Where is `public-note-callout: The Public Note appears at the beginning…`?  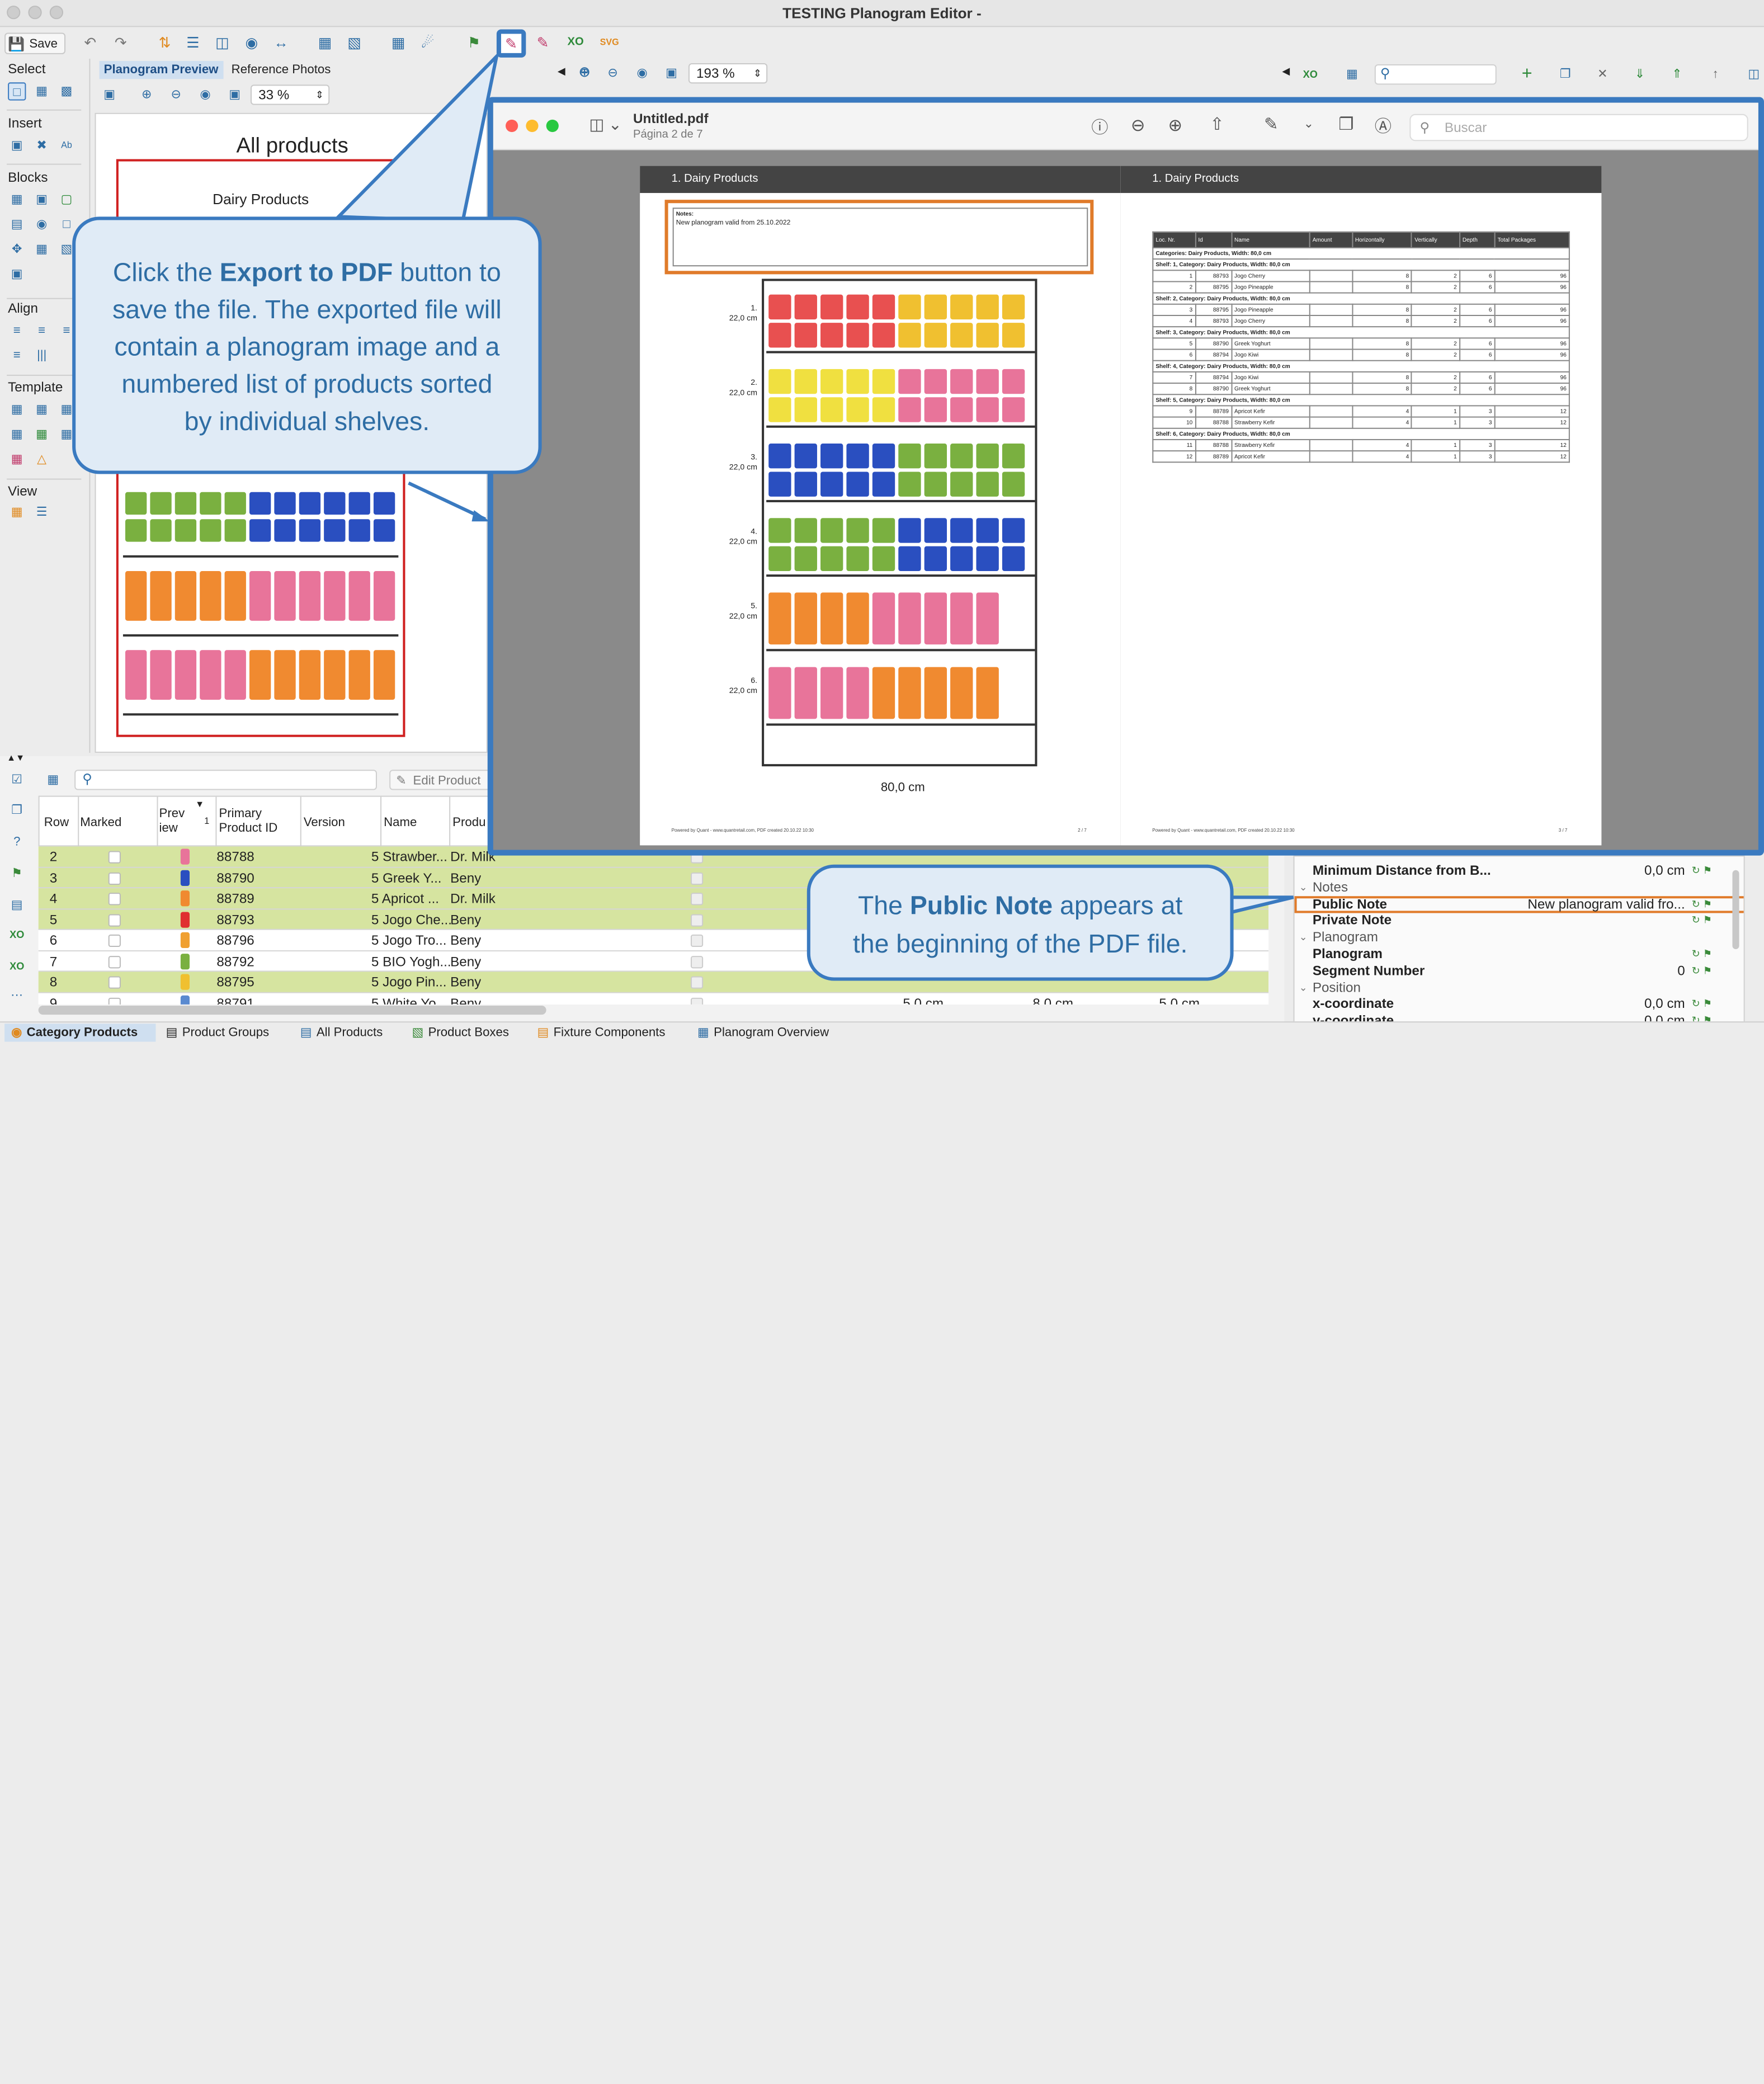
public-note-callout: The Public Note appears at the beginning… is located at coordinates (1020, 923).